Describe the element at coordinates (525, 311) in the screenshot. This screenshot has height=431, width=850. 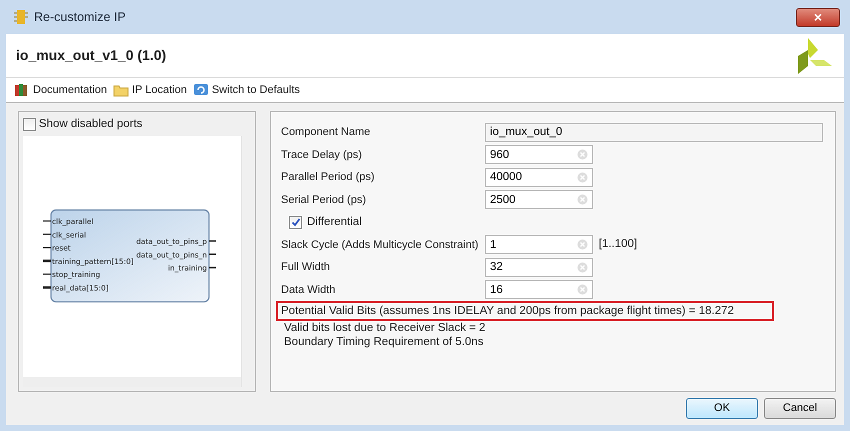
I see `info-text: Potential Valid Bits (assumes 1ns IDELAY and 200ps from package flight times) = 18.272` at that location.